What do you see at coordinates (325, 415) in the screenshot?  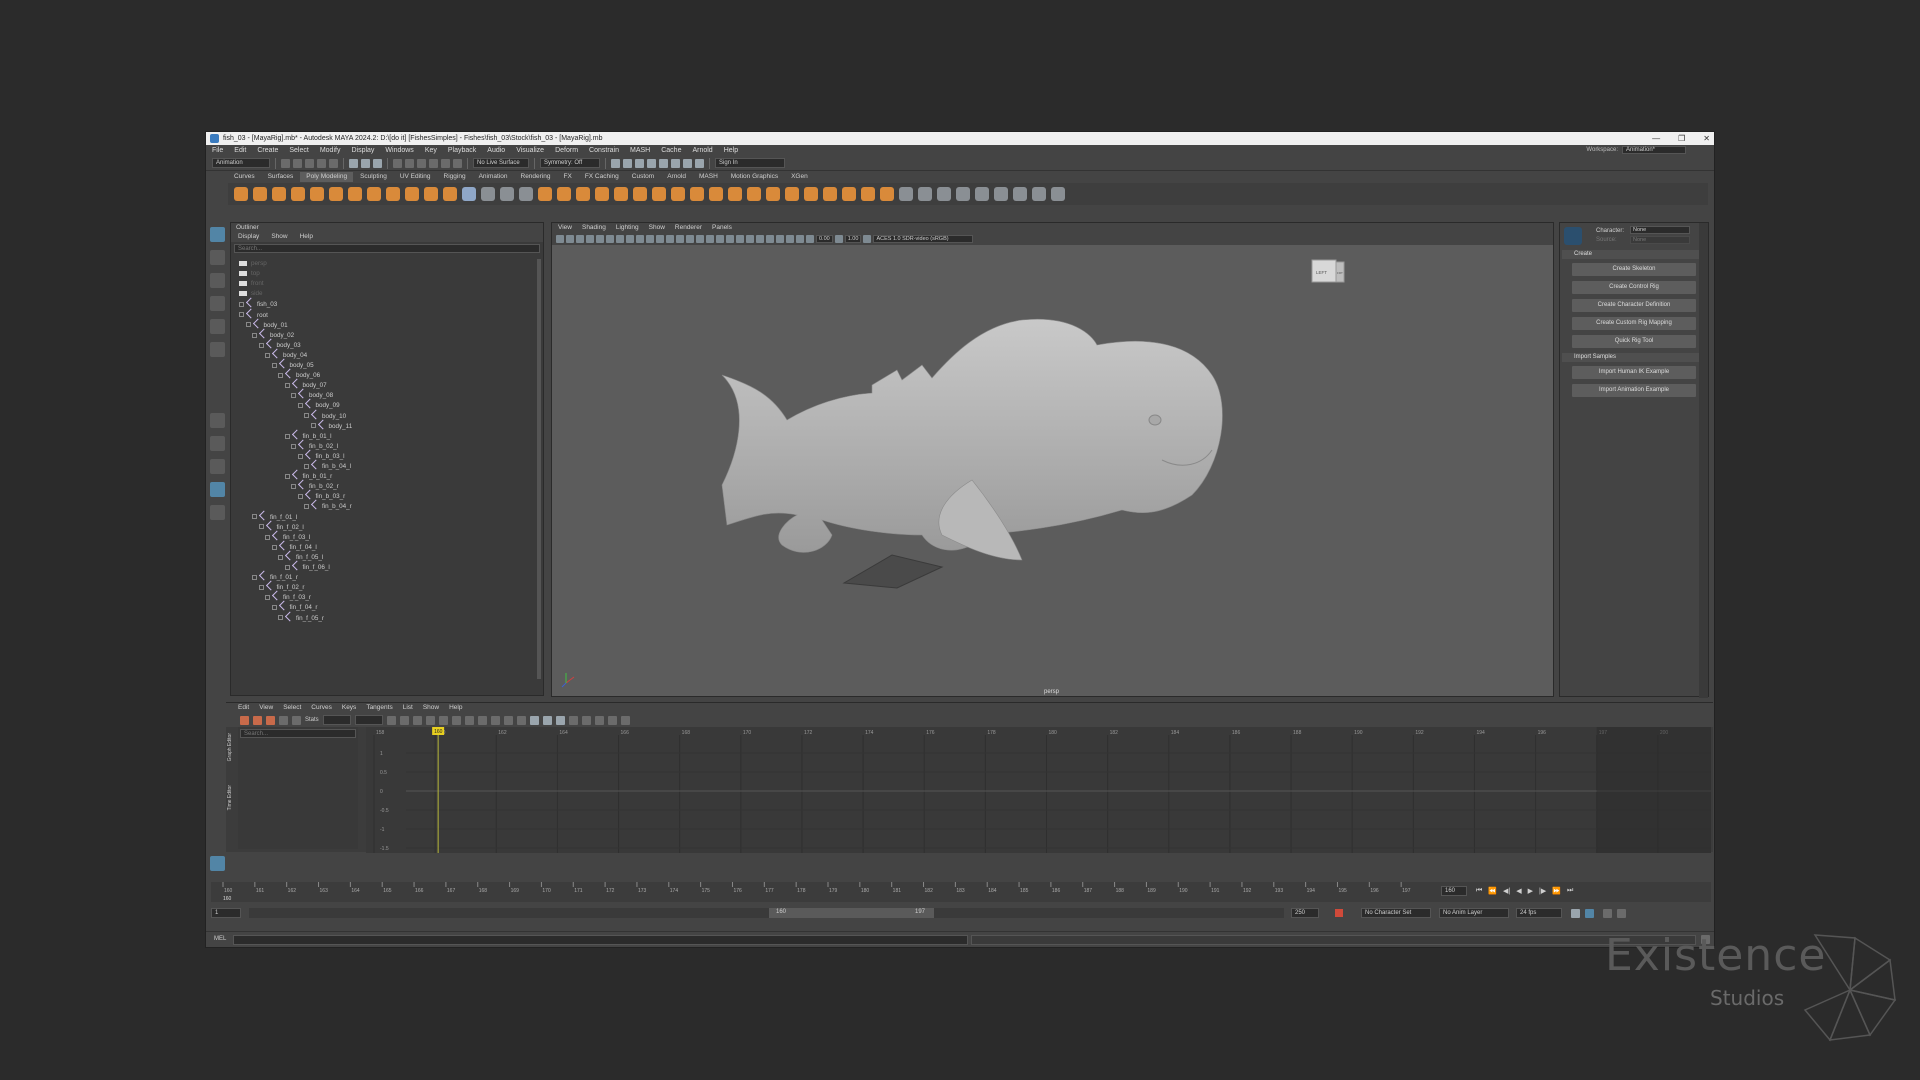 I see `outliner-item-body-10: body_10` at bounding box center [325, 415].